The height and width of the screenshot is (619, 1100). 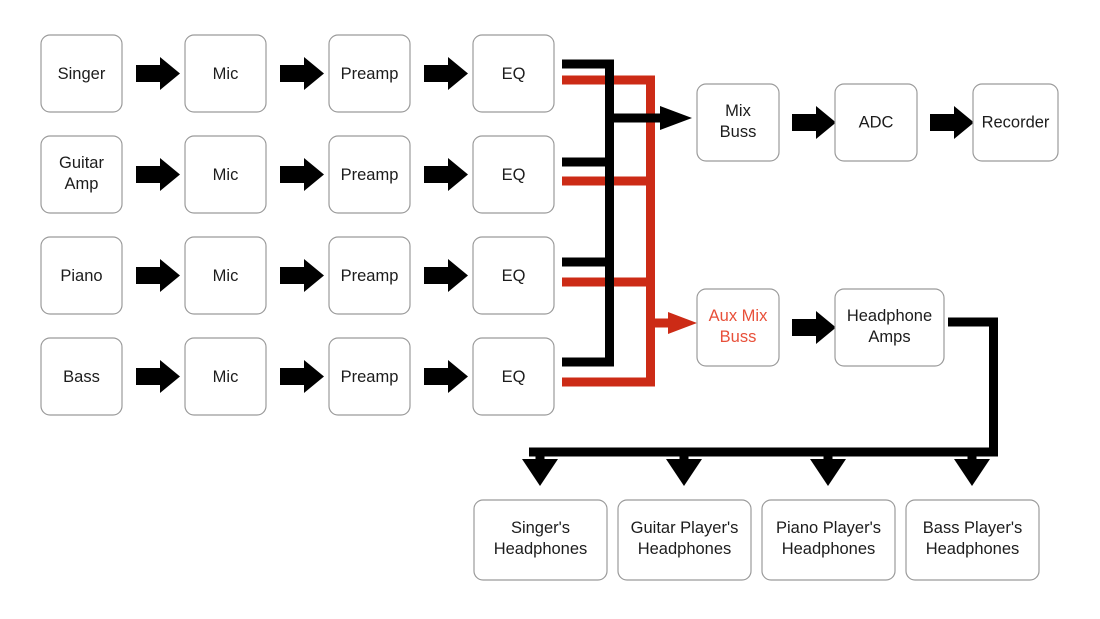 What do you see at coordinates (81, 276) in the screenshot?
I see `node-piano-label: Piano` at bounding box center [81, 276].